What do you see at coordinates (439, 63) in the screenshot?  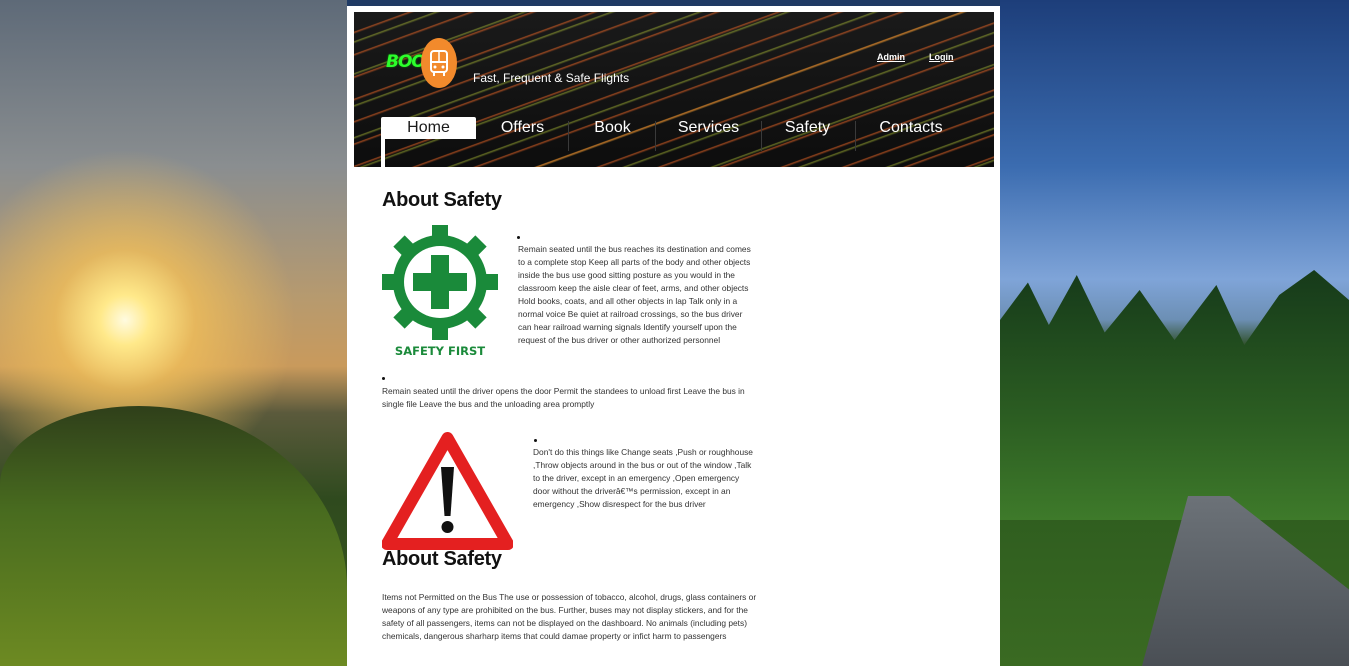 I see `bus-logo-icon` at bounding box center [439, 63].